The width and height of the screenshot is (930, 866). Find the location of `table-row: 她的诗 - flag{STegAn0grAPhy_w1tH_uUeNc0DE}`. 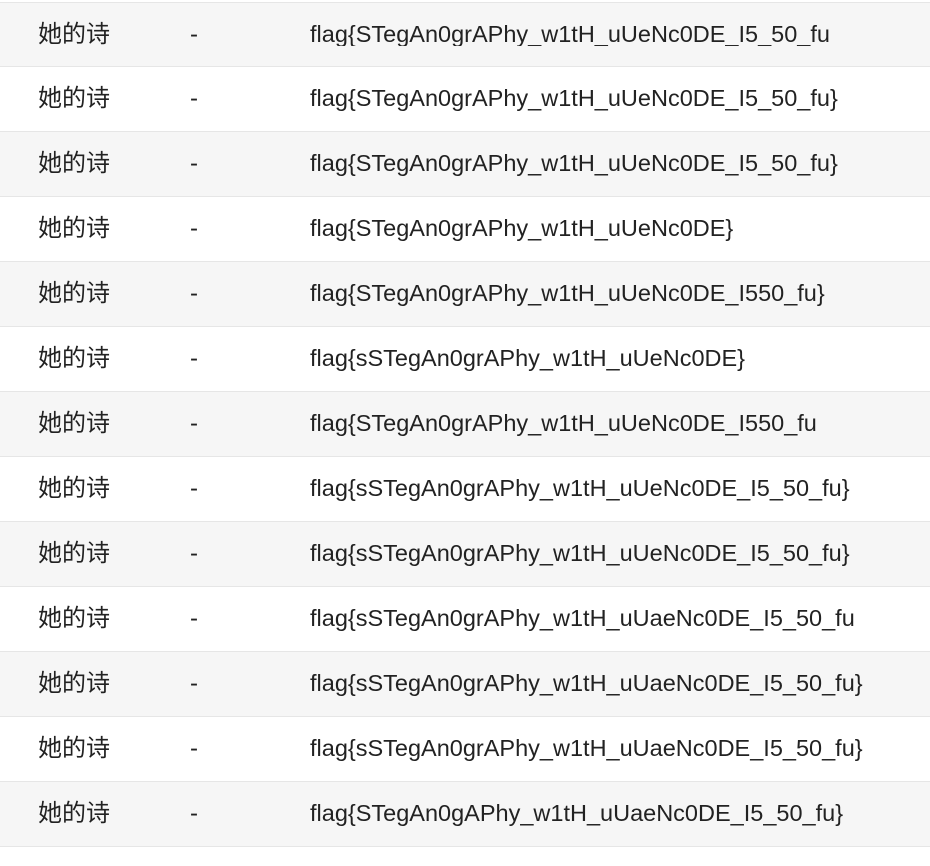

table-row: 她的诗 - flag{STegAn0grAPhy_w1tH_uUeNc0DE} is located at coordinates (465, 229).